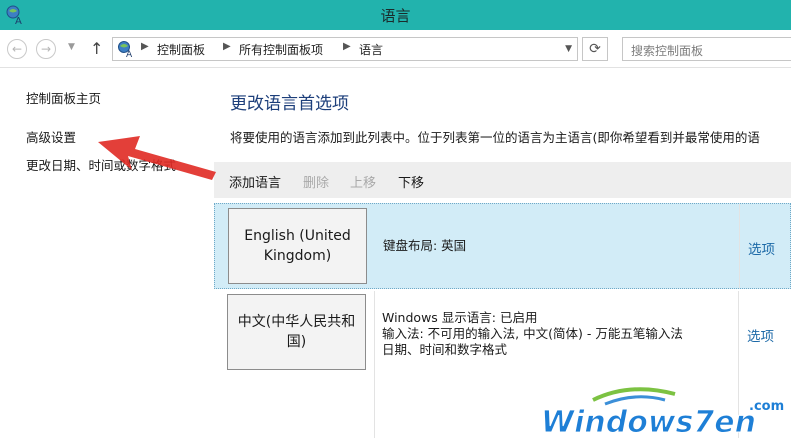 The image size is (791, 438). Describe the element at coordinates (181, 49) in the screenshot. I see `breadcrumb-control-panel: 控制面板` at that location.